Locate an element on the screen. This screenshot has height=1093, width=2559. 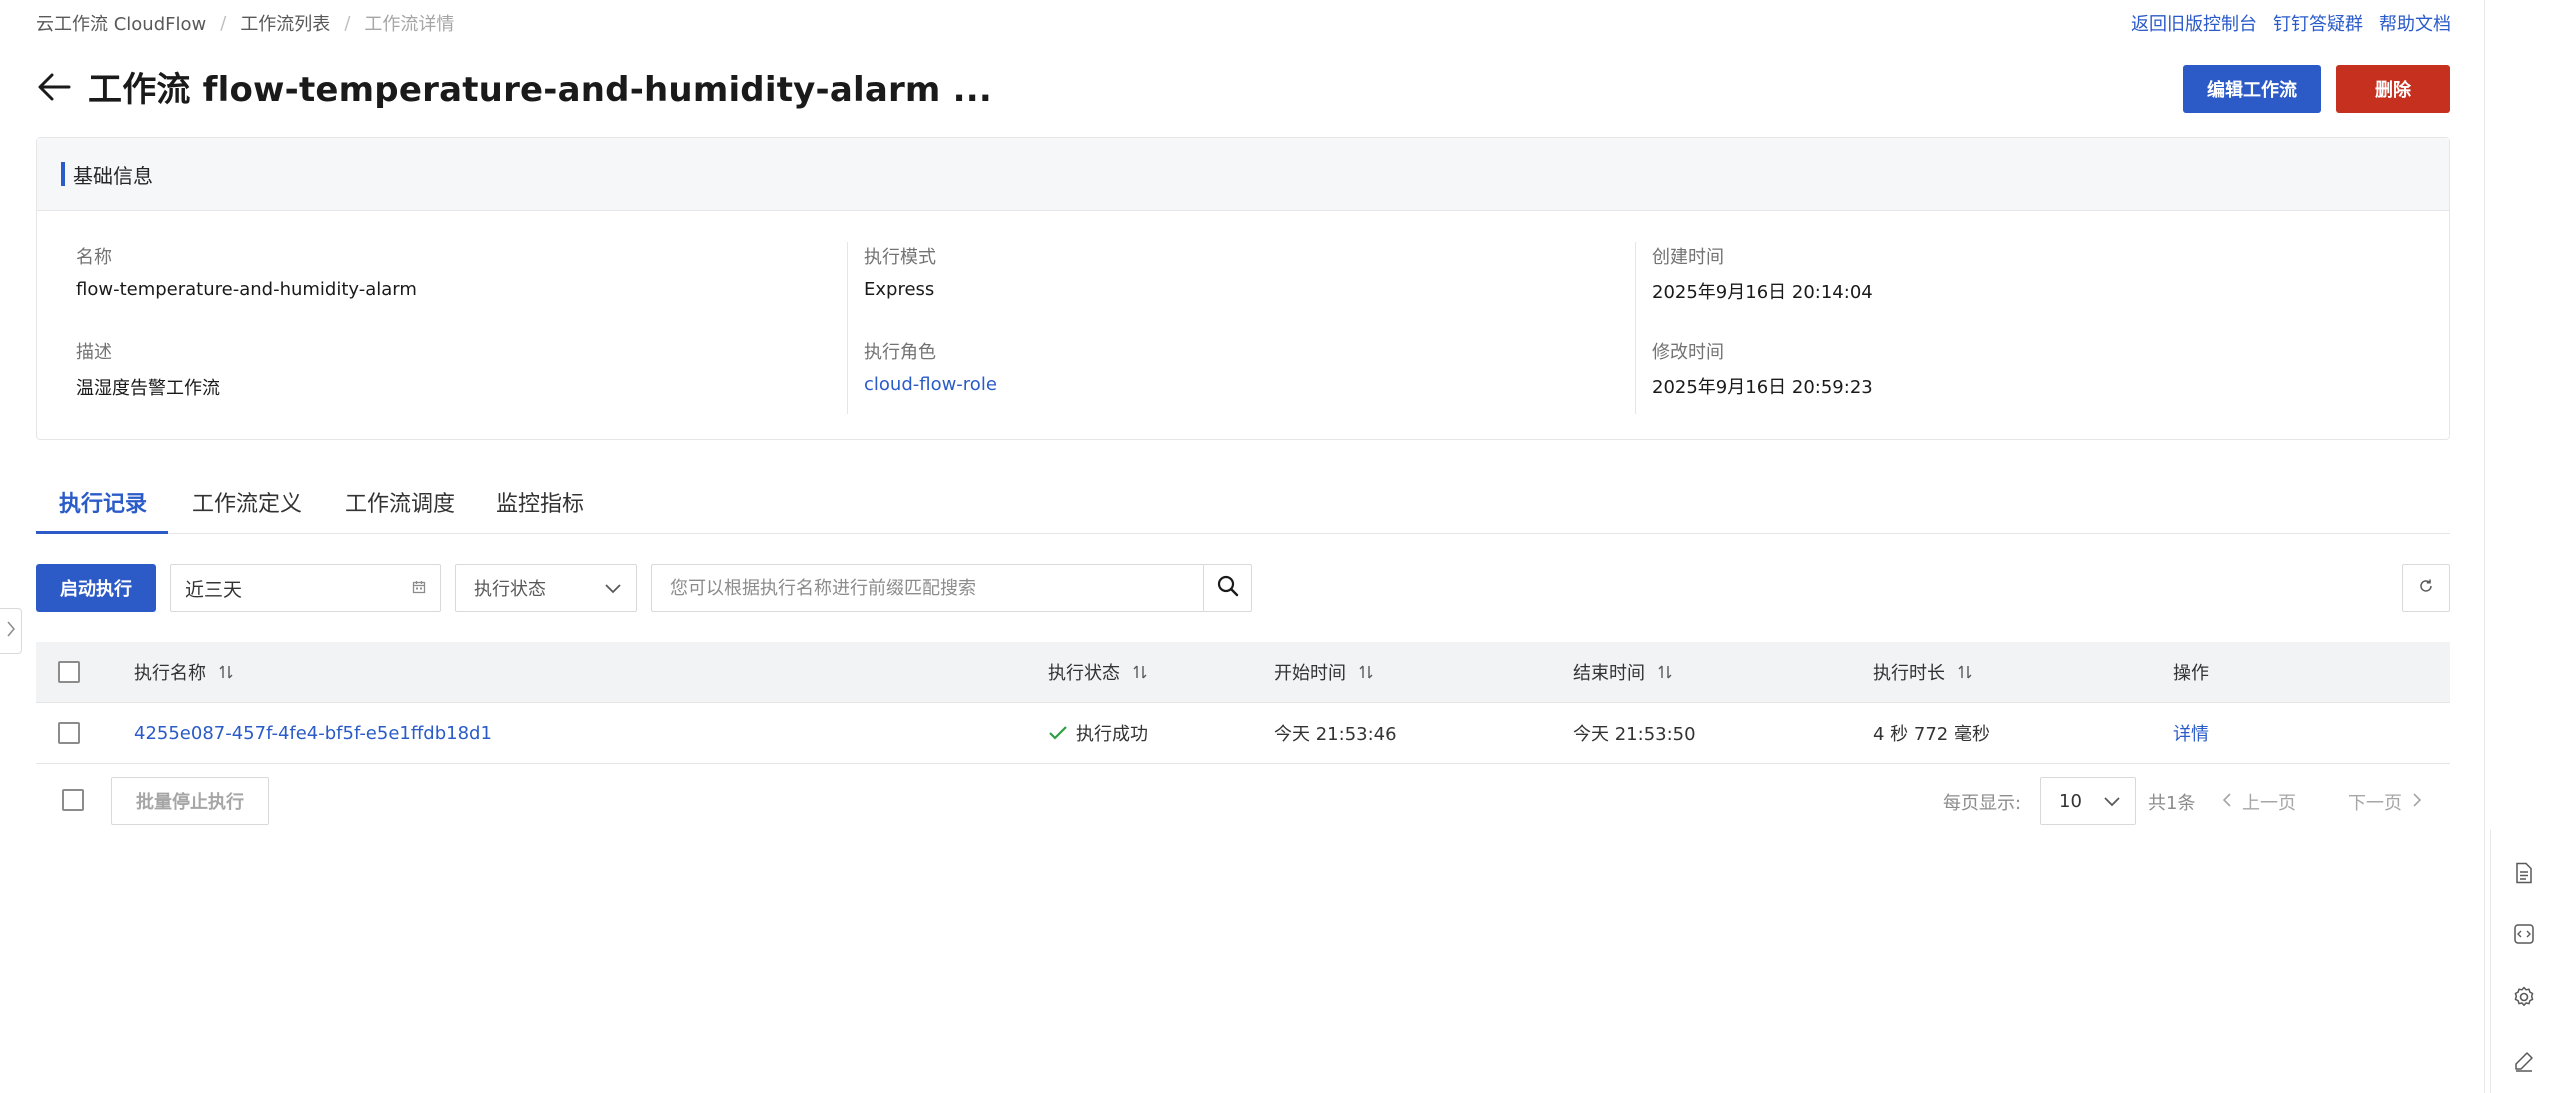
breadcrumb: 云工作流 CloudFlow / 工作流列表 / 工作流详情 is located at coordinates (245, 23).